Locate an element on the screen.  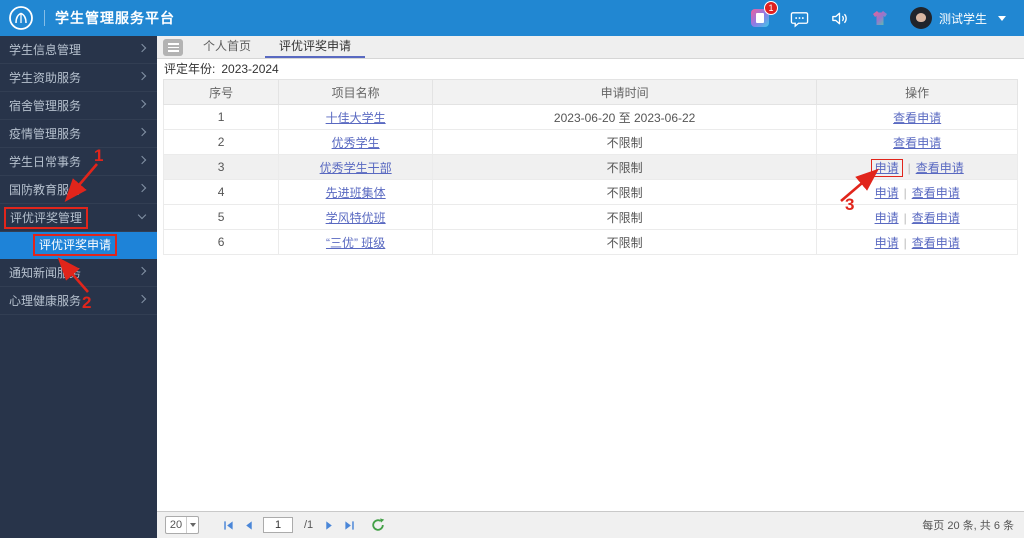
announcement-speaker-icon is located at coordinates (840, 18).